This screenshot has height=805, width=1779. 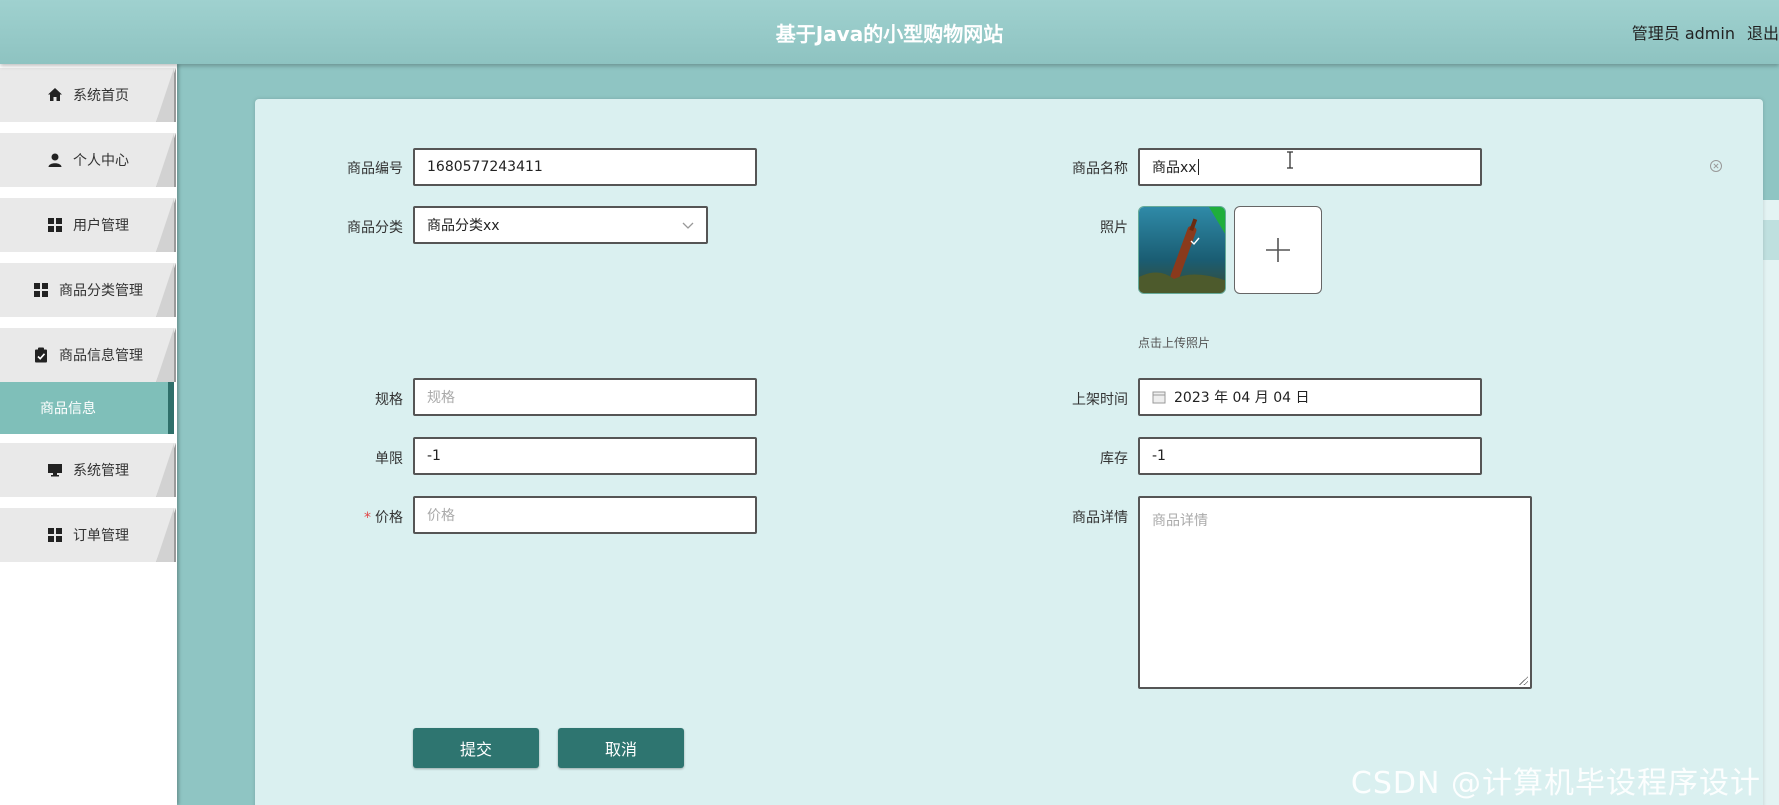 I want to click on watermark: CSDN @计算机毕设程序设计, so click(x=1555, y=783).